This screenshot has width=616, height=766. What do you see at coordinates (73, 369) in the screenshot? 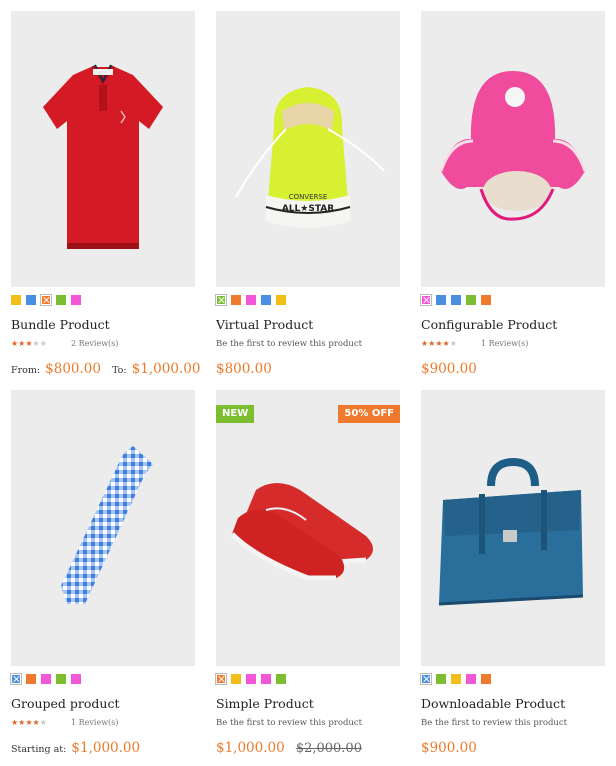
I see `price-from: $800.00` at bounding box center [73, 369].